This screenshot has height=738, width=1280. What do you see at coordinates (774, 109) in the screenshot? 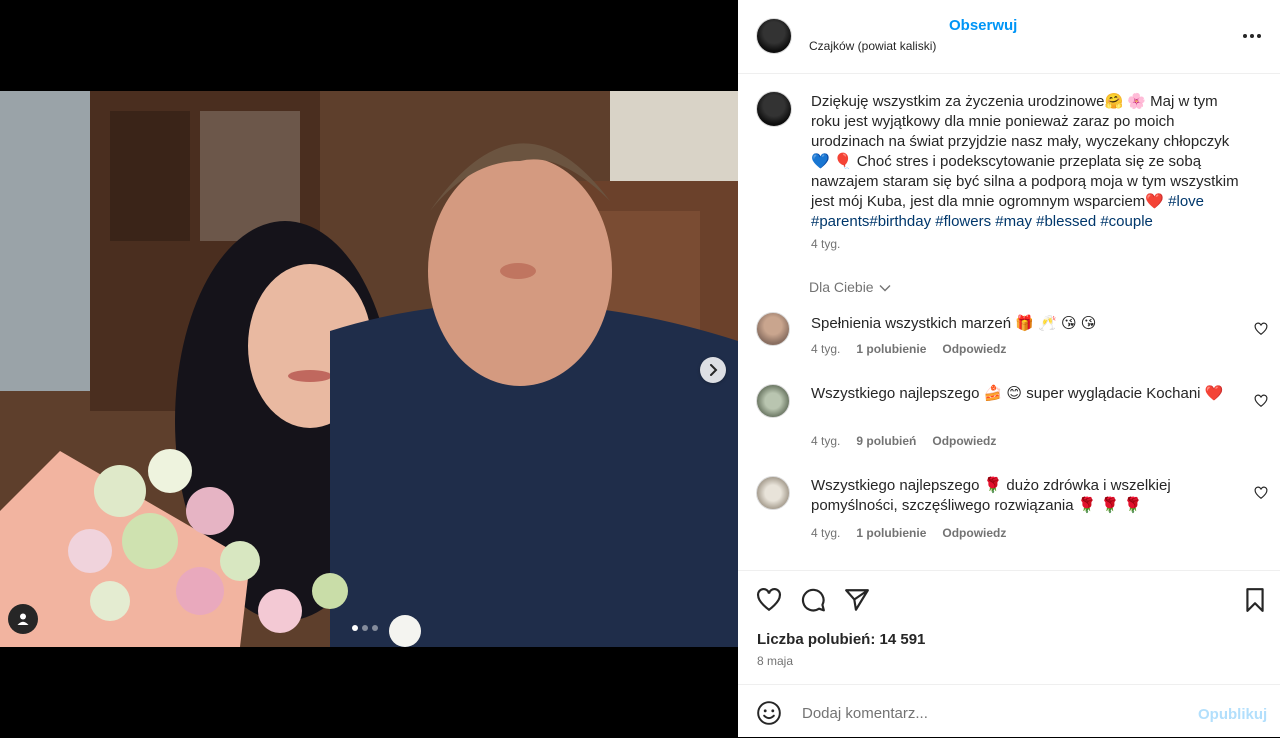
I see `caption-author-avatar` at bounding box center [774, 109].